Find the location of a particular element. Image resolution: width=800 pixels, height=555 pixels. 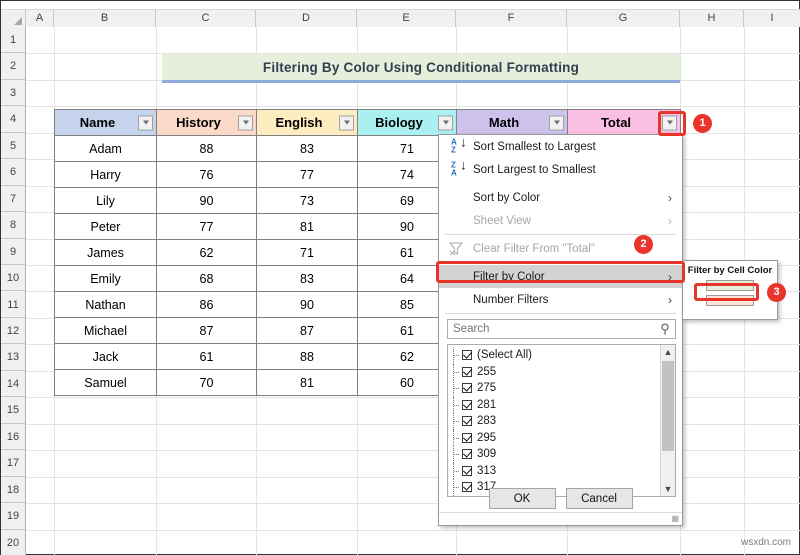

column-header-total: Total is located at coordinates (624, 122).